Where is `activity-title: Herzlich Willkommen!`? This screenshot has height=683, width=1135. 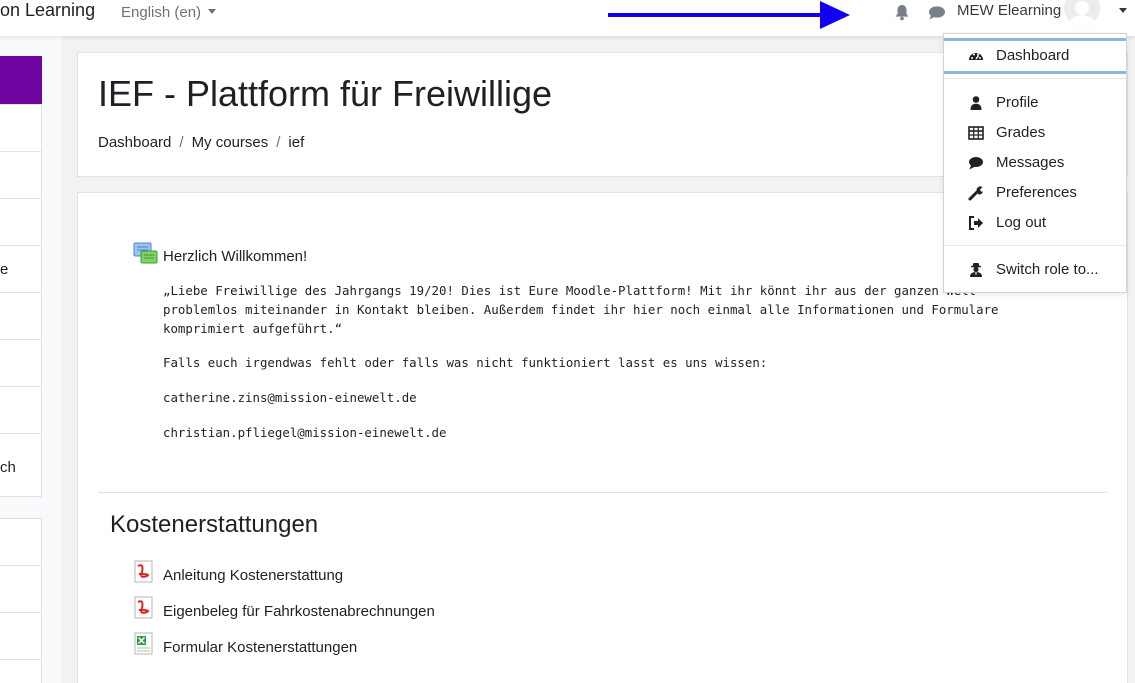
activity-title: Herzlich Willkommen! is located at coordinates (235, 256).